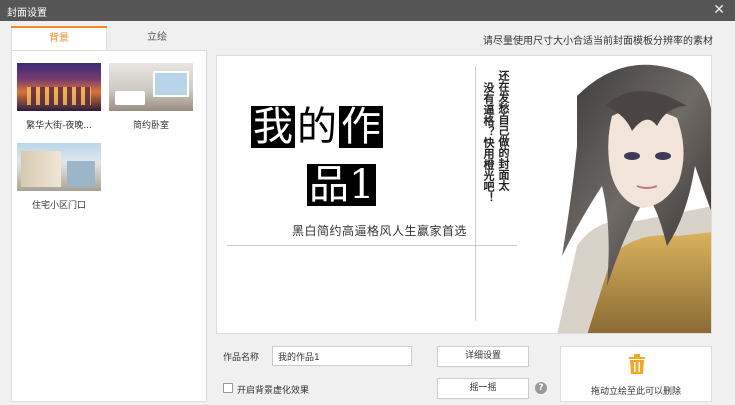 The image size is (735, 405). What do you see at coordinates (273, 391) in the screenshot?
I see `background-blur-label: 开启背景虚化效果` at bounding box center [273, 391].